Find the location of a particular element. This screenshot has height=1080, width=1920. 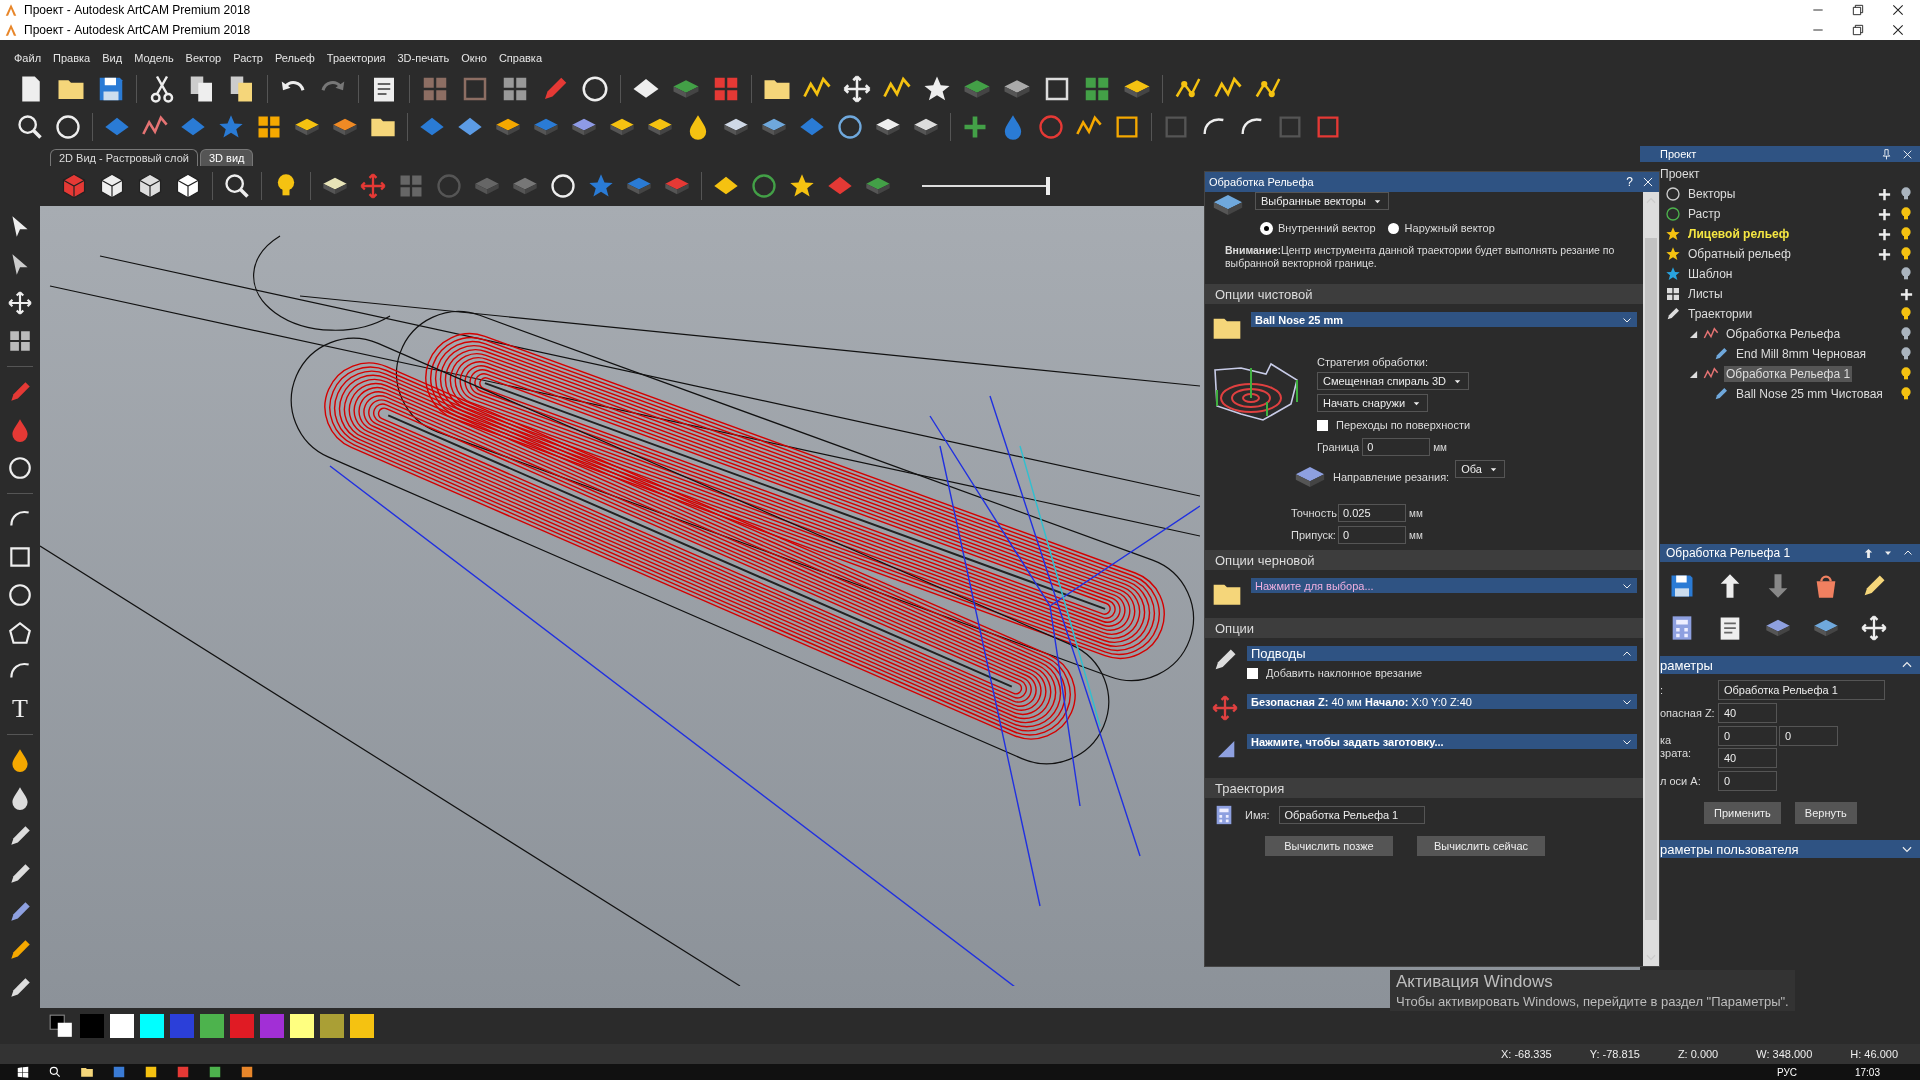

tree-item: End Mill 8mm Черновая is located at coordinates (1801, 354).